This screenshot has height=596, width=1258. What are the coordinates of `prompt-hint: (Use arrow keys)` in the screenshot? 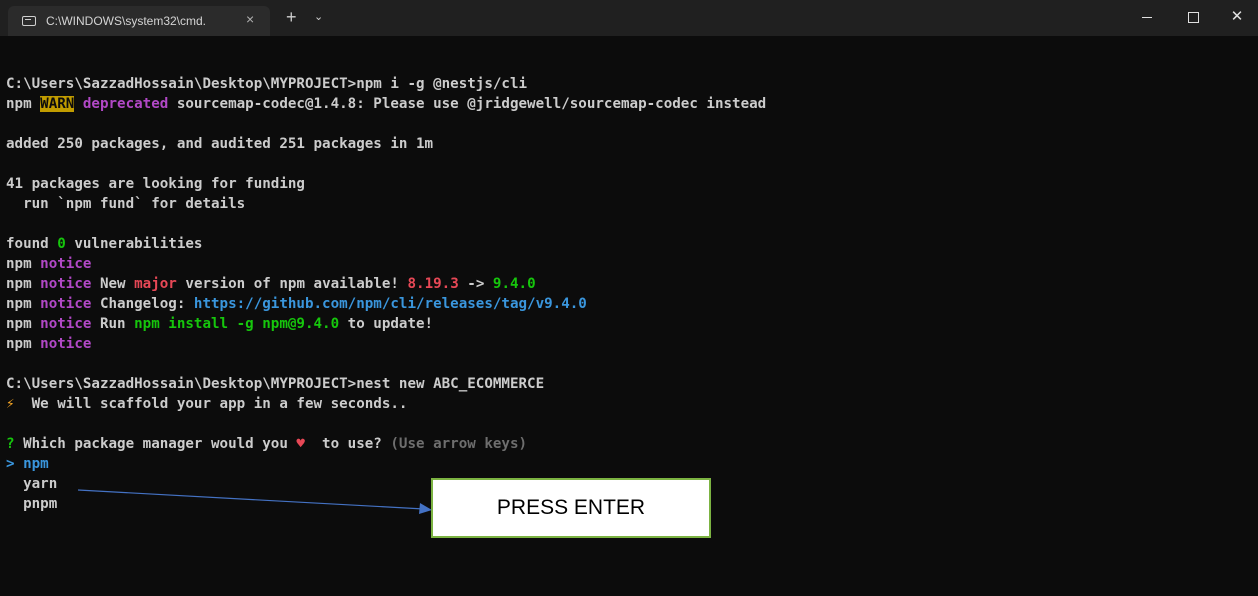 It's located at (459, 444).